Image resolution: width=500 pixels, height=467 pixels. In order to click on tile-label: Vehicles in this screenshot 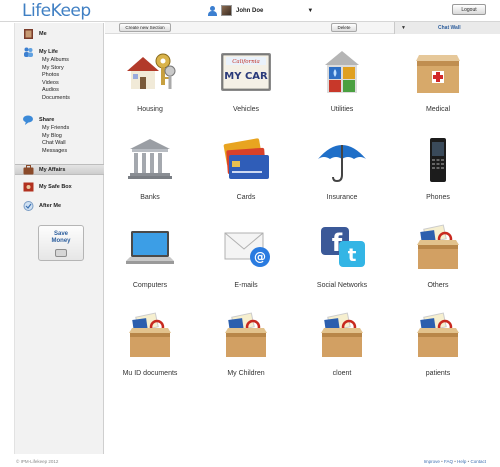, I will do `click(246, 109)`.